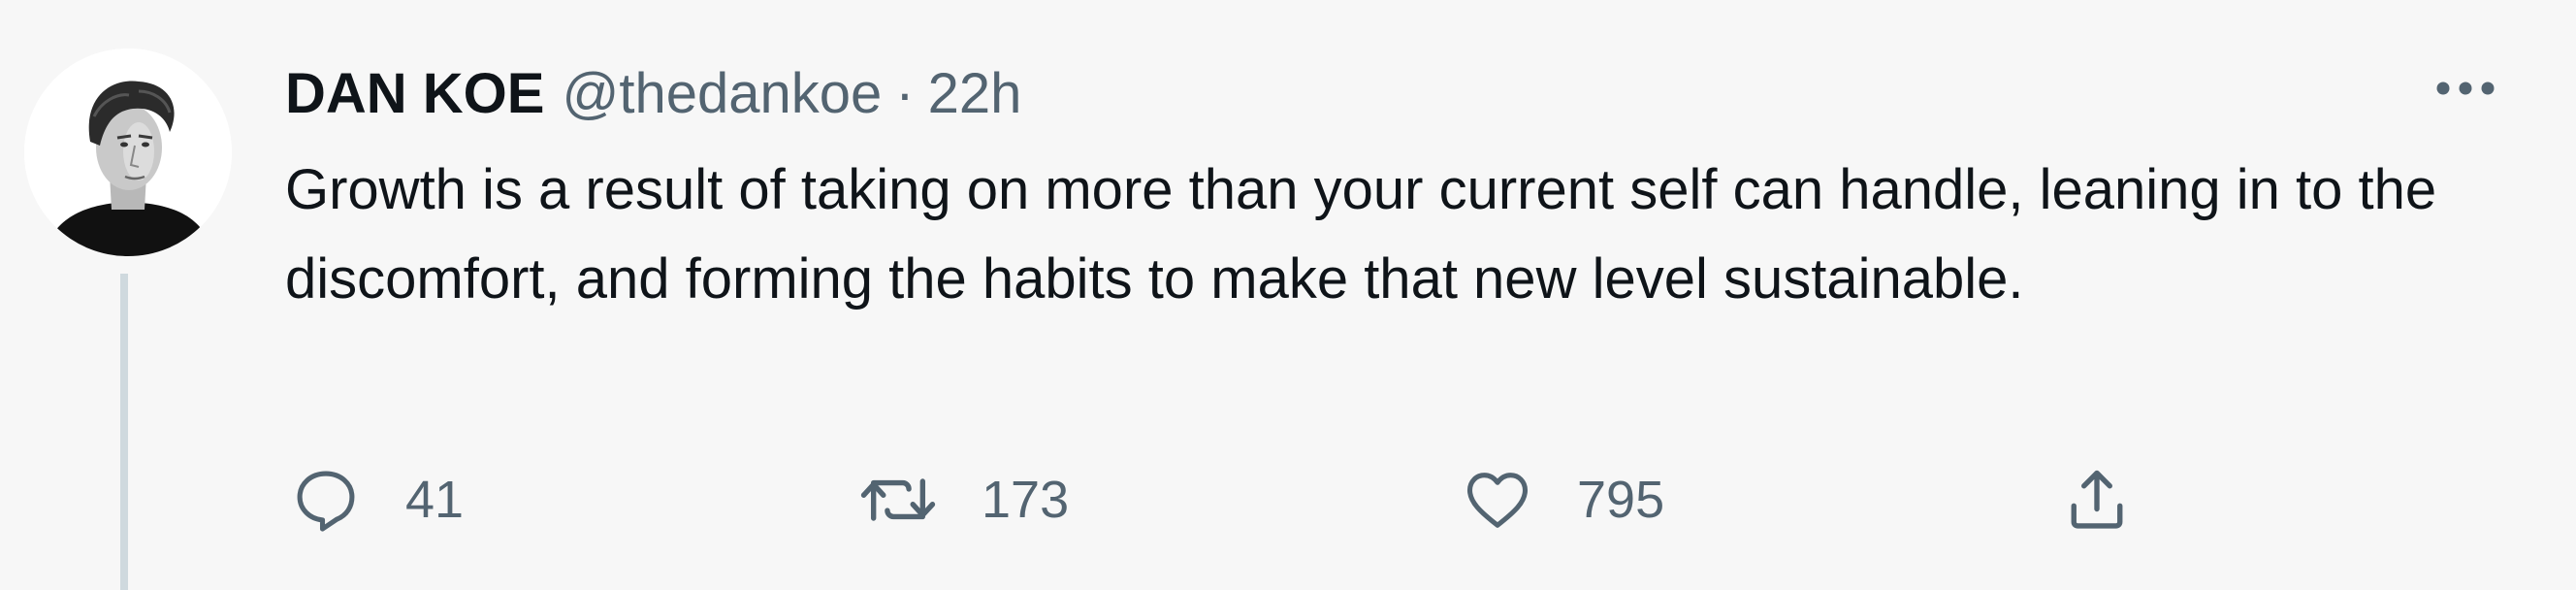 Image resolution: width=2576 pixels, height=590 pixels. I want to click on heart-icon, so click(1497, 501).